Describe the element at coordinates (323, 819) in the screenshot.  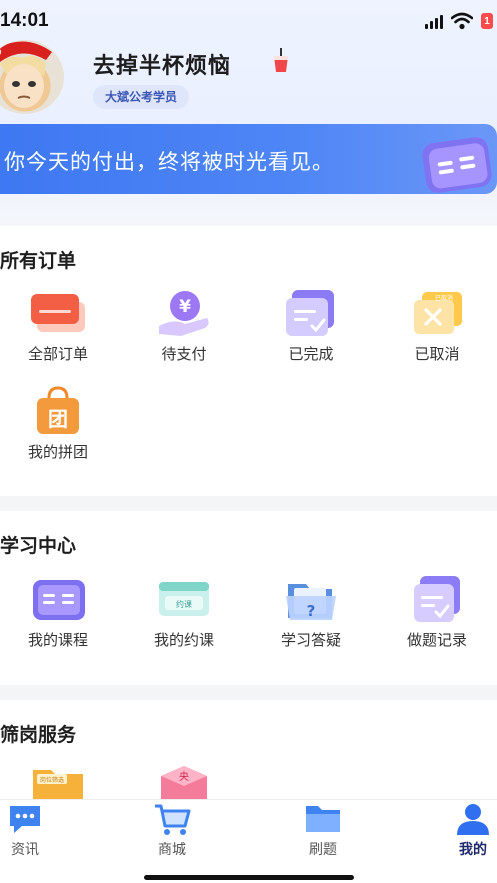
I see `folder-icon` at that location.